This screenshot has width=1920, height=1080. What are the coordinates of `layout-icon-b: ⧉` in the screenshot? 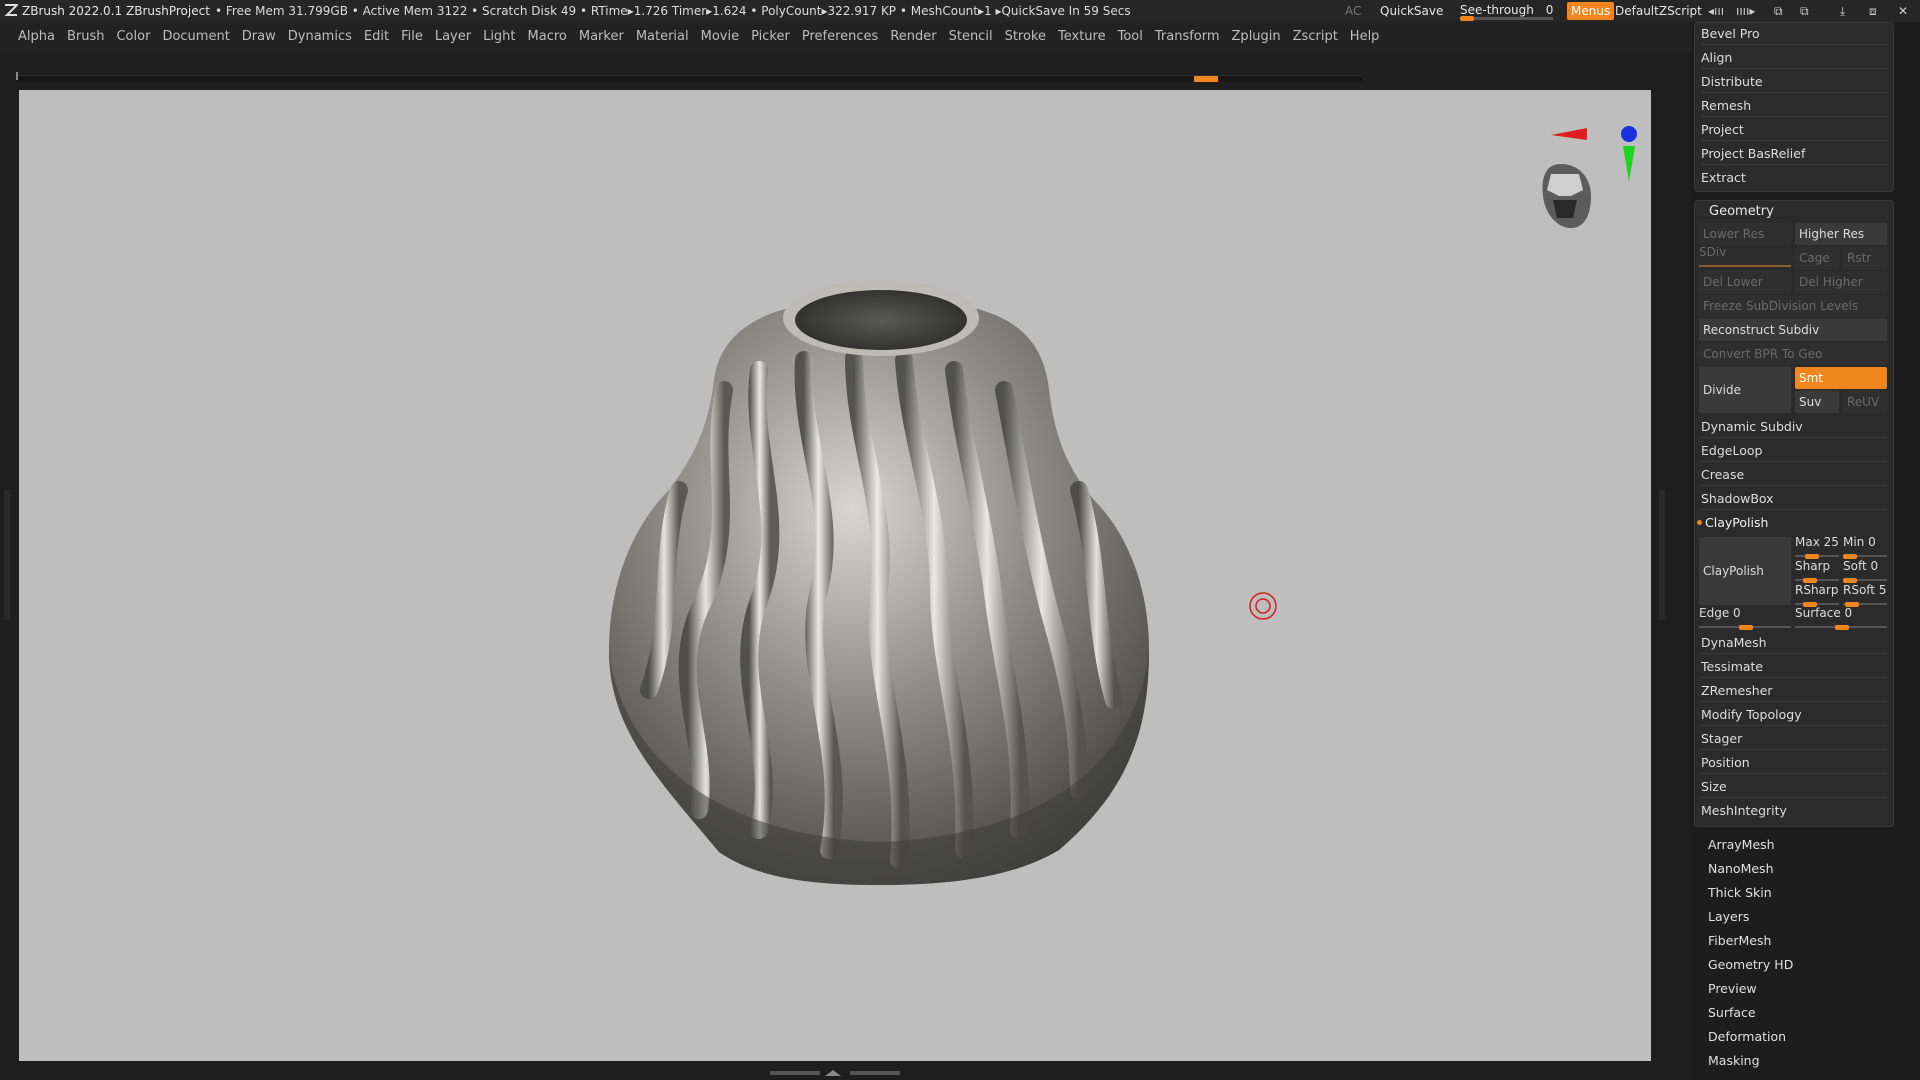 It's located at (1804, 11).